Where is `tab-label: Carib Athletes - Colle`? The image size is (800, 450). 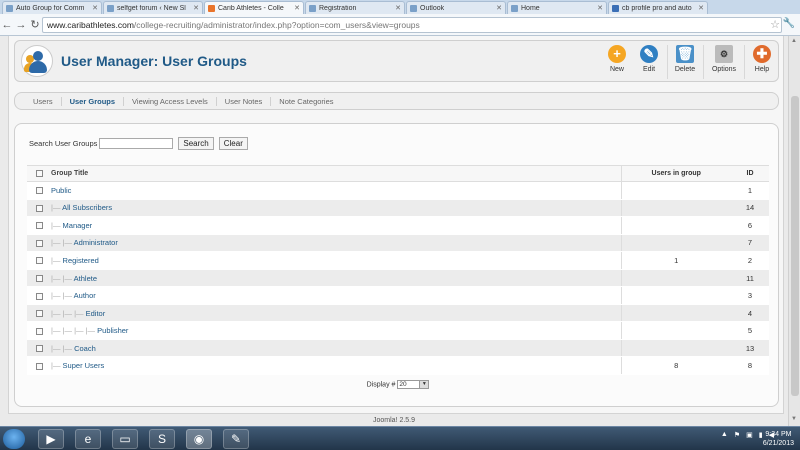
tab-label: Carib Athletes - Colle is located at coordinates (251, 8).